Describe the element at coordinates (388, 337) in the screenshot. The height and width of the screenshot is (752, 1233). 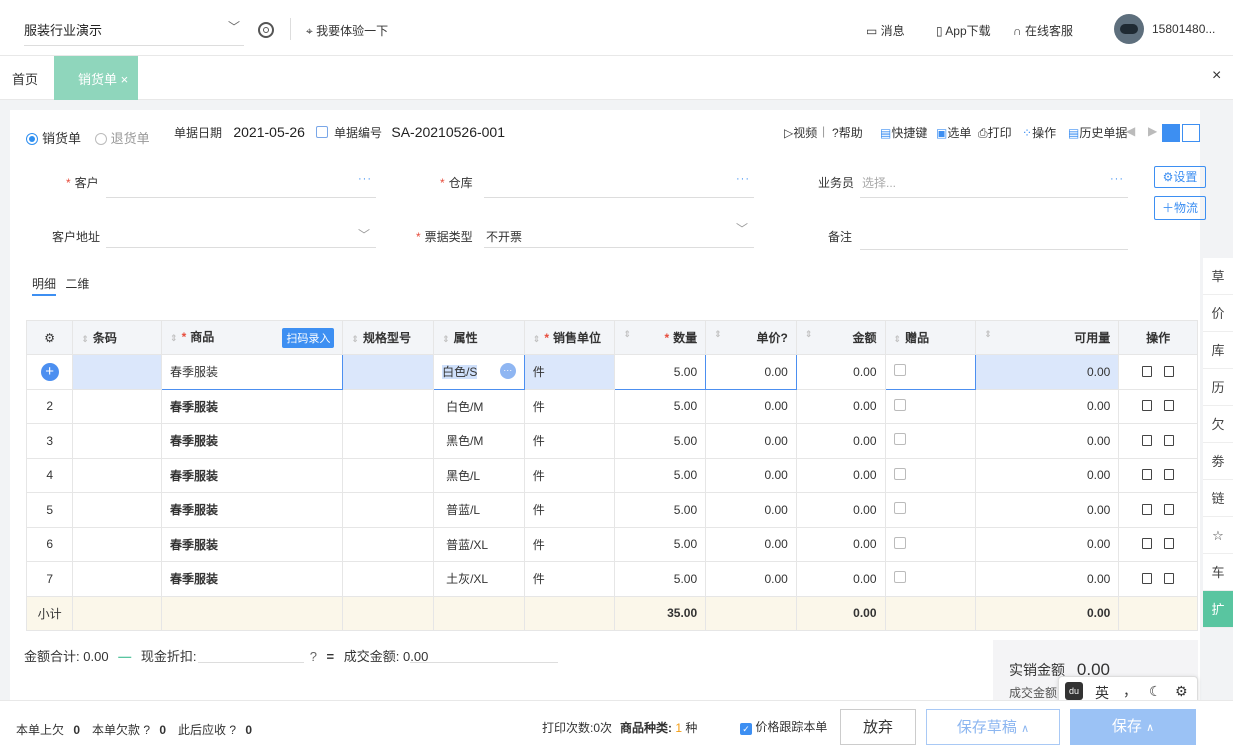
I see `header-spec: ⇕ 规格型号` at that location.